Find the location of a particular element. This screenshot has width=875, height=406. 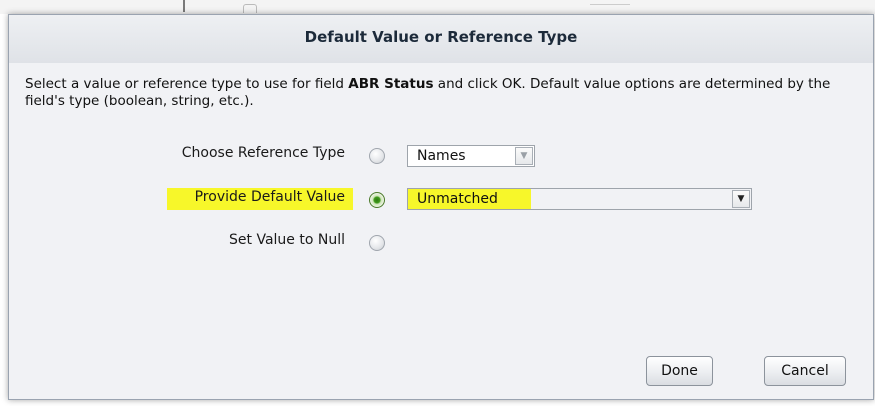

default-value-select: Unmatched ▼ is located at coordinates (579, 199).